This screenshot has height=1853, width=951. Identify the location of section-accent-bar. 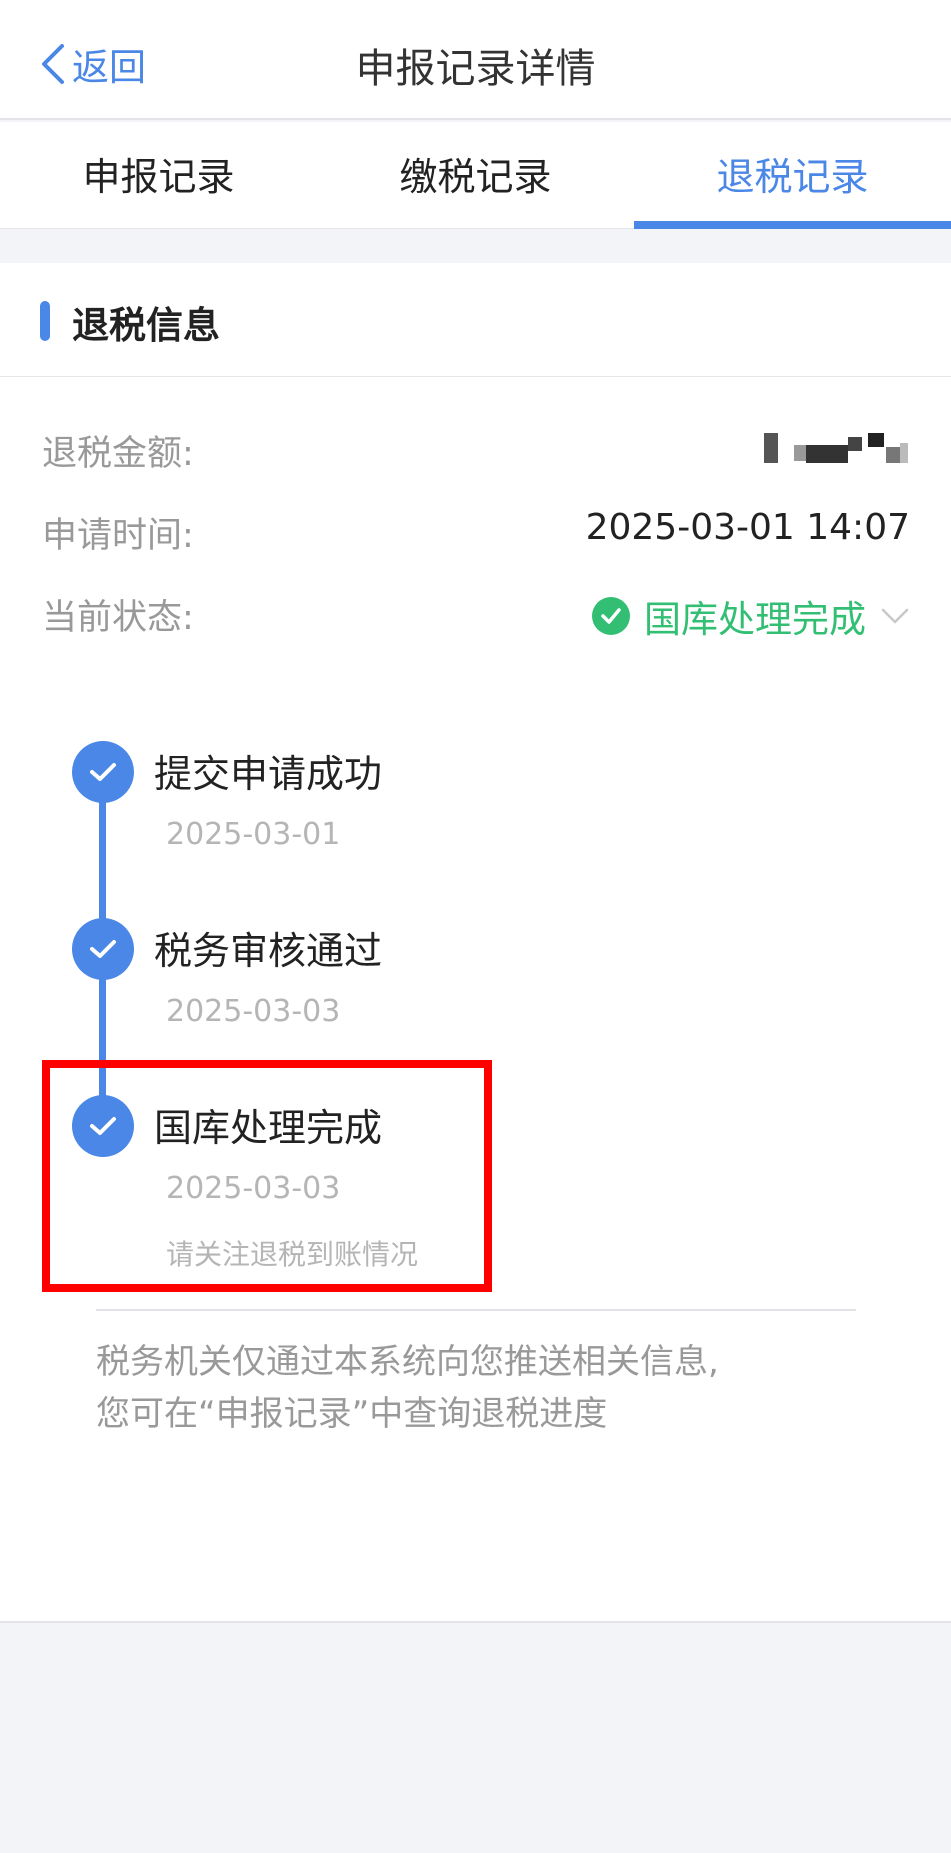
(45, 321).